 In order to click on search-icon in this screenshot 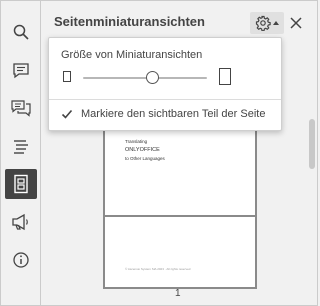, I will do `click(21, 32)`.